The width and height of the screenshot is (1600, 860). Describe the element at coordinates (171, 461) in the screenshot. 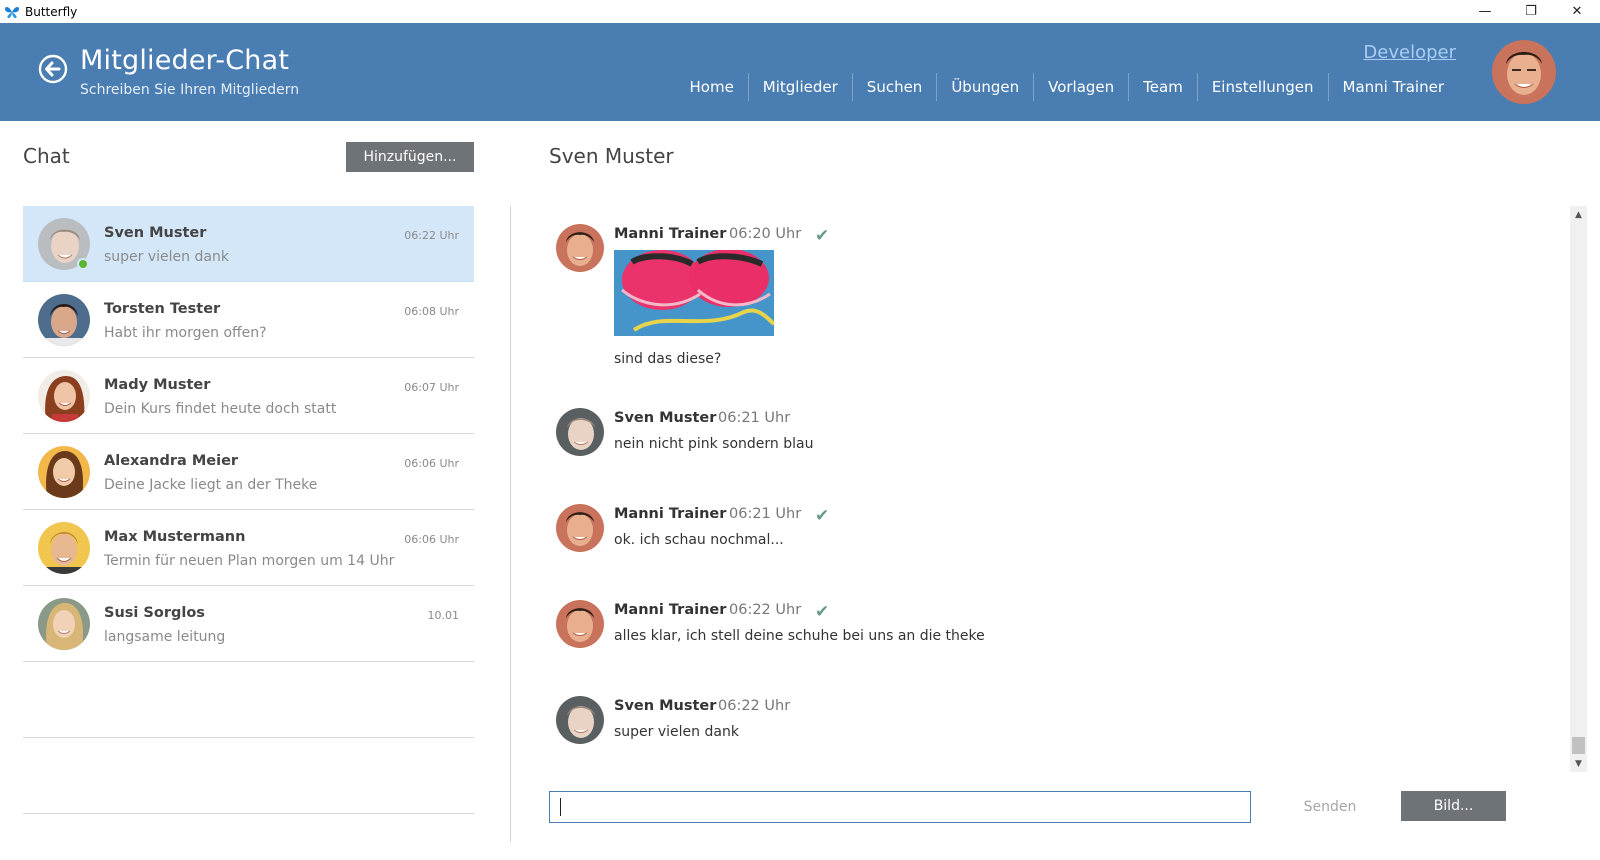

I see `chat-name: Alexandra Meier` at that location.